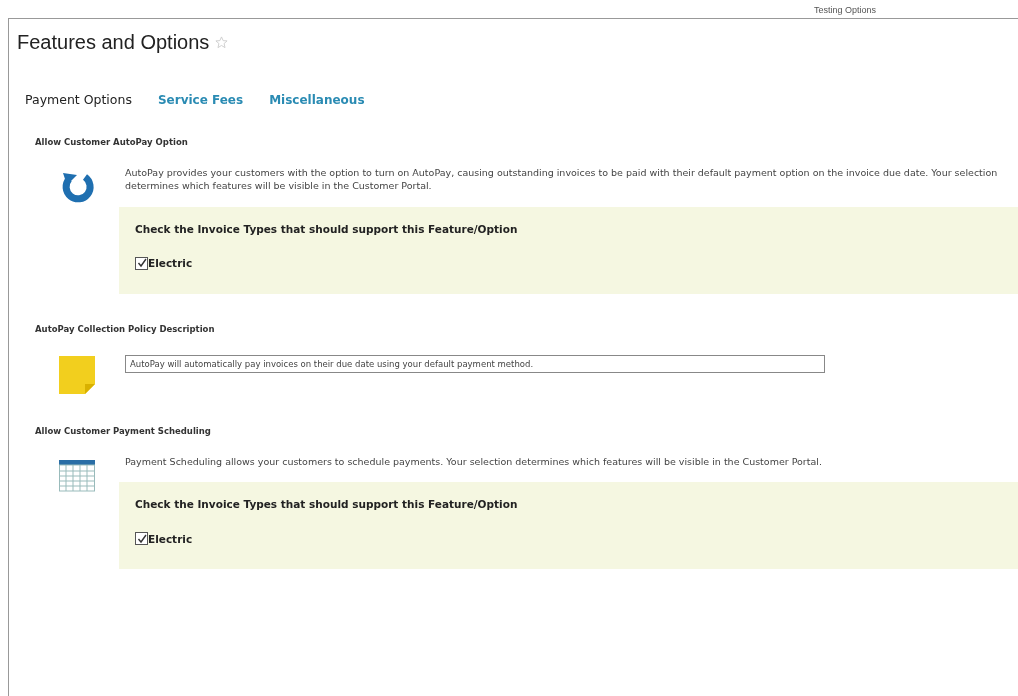 The height and width of the screenshot is (696, 1018). What do you see at coordinates (474, 462) in the screenshot?
I see `section-description: Payment Scheduling allows your customers to schedule payments. Your selection determines which features will be visible in the Customer Portal.` at bounding box center [474, 462].